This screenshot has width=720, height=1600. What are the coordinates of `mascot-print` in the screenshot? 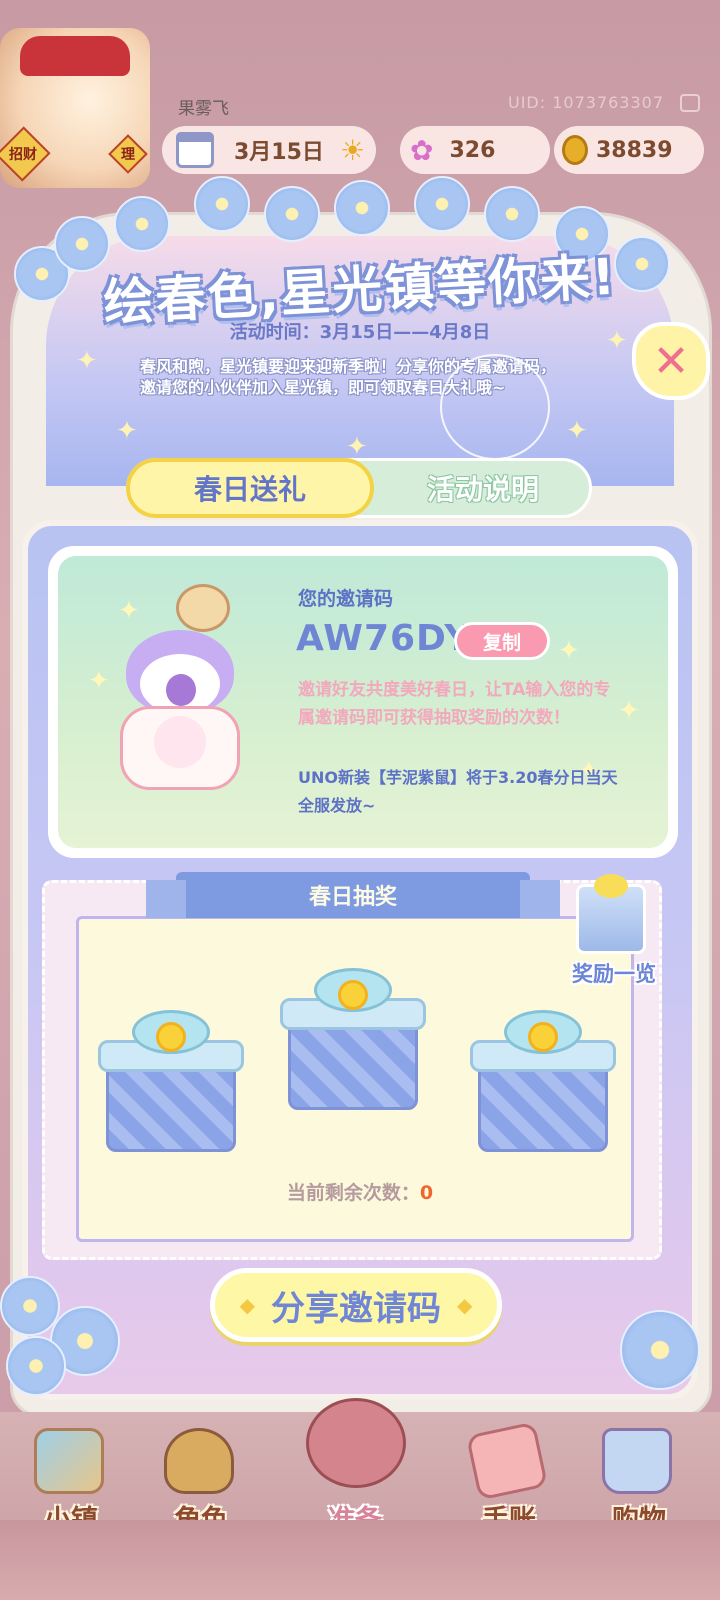 It's located at (180, 742).